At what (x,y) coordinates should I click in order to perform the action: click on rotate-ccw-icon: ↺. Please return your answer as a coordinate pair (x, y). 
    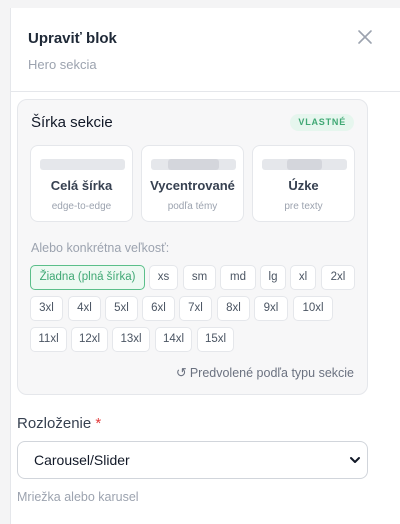
    Looking at the image, I should click on (181, 372).